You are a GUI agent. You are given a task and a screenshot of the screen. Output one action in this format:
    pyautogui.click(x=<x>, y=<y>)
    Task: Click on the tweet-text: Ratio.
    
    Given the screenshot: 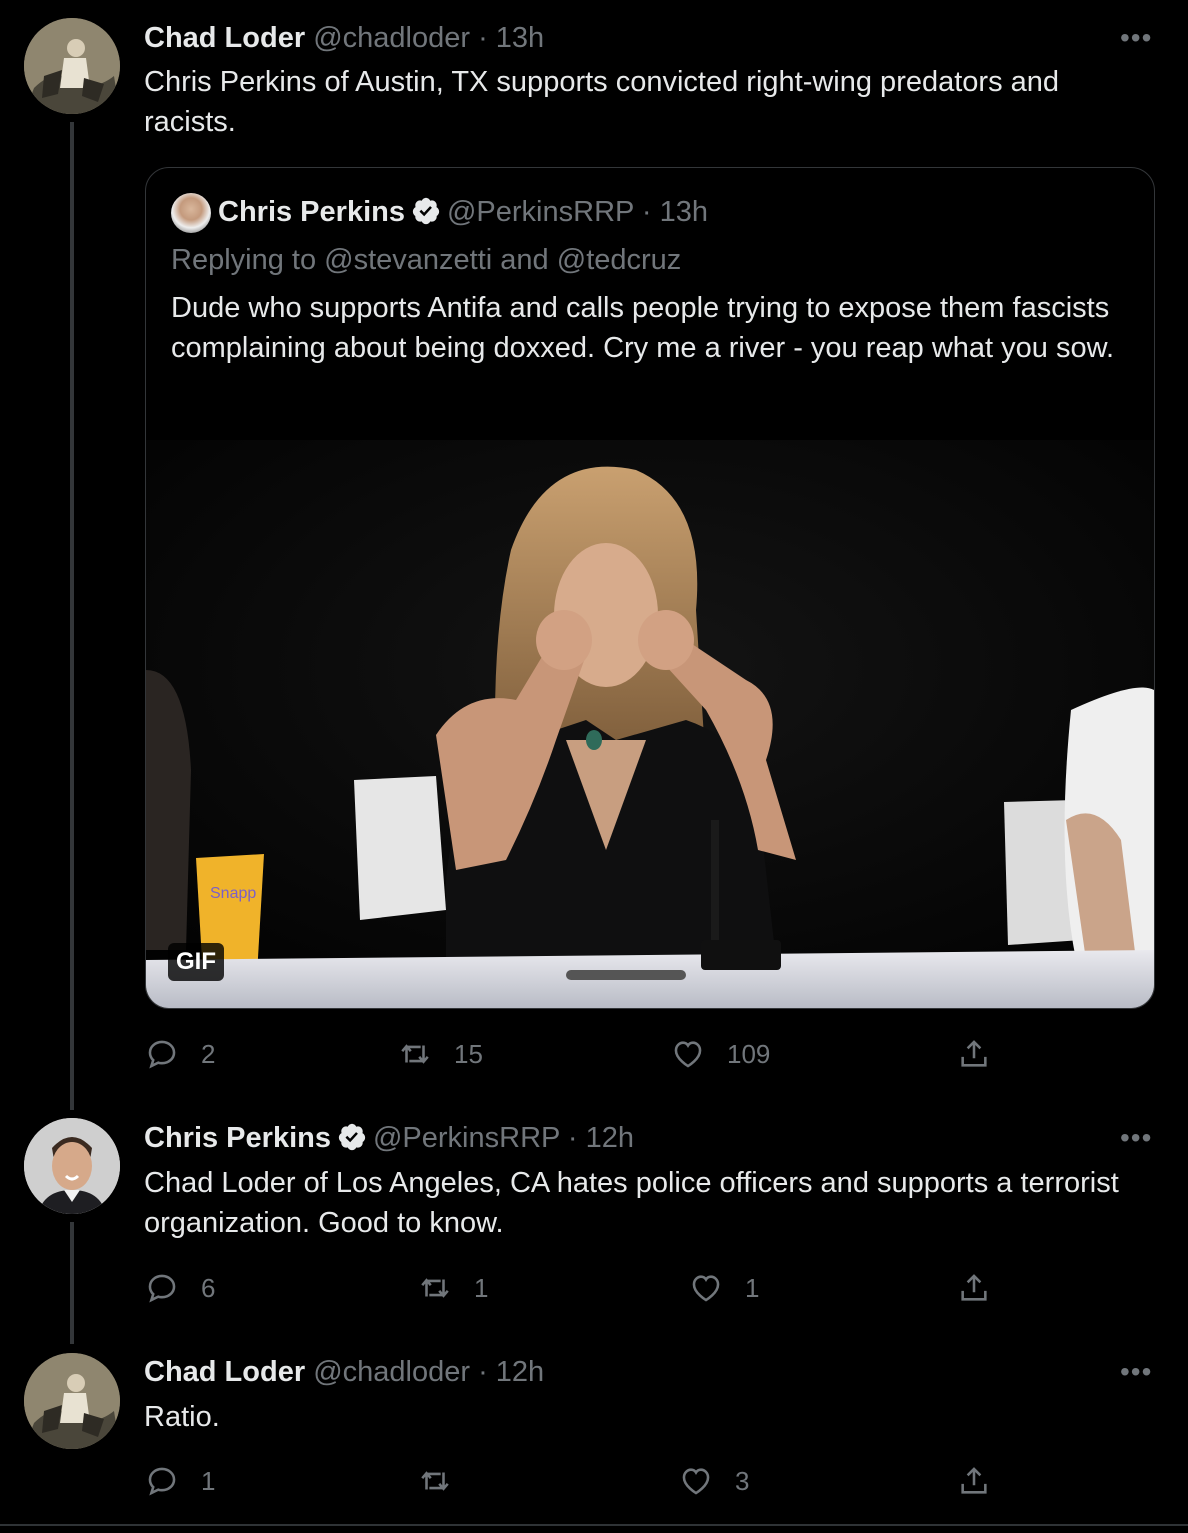 What is the action you would take?
    pyautogui.click(x=182, y=1417)
    